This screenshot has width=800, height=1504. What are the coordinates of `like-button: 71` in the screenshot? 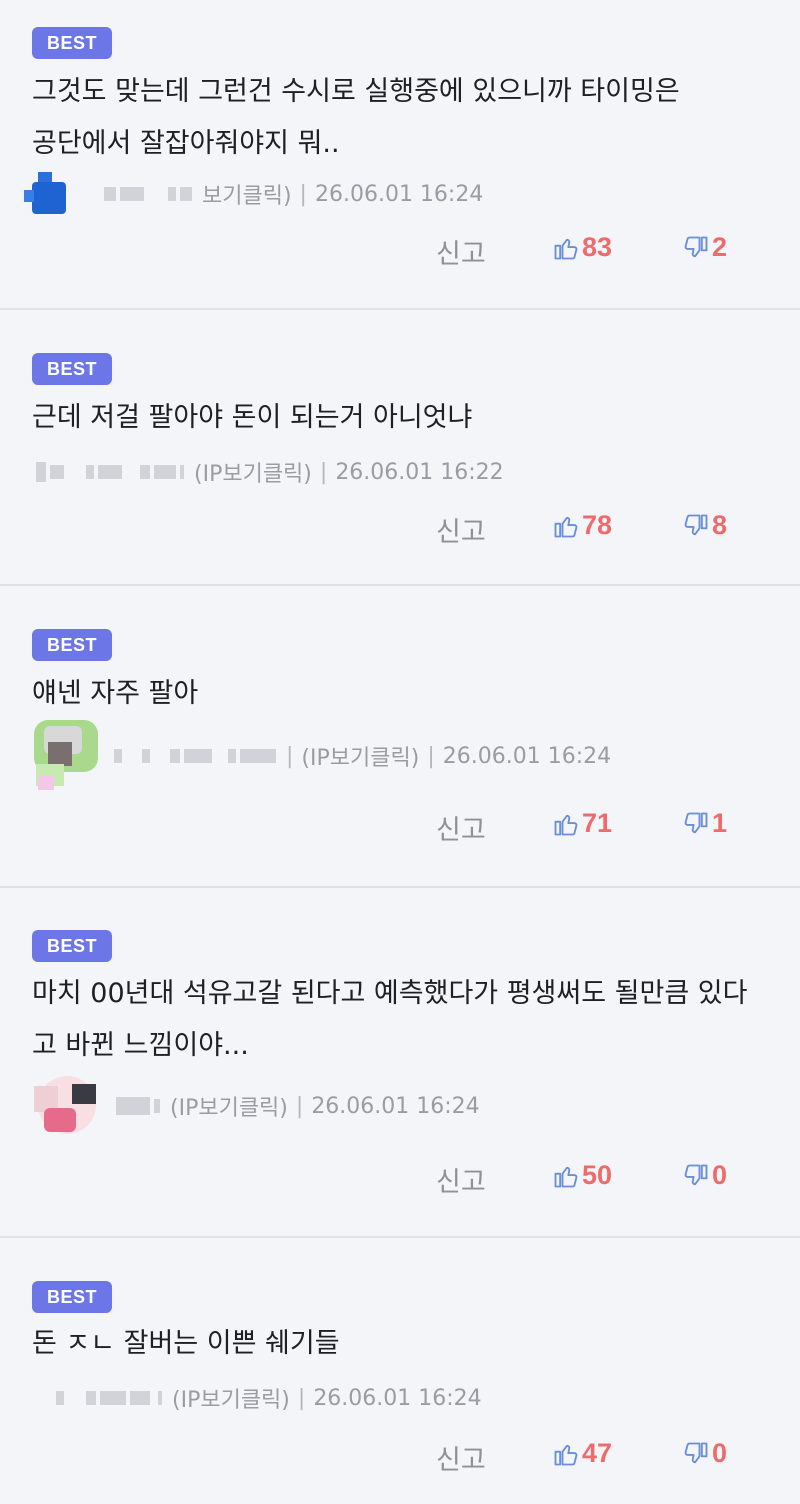 It's located at (582, 823).